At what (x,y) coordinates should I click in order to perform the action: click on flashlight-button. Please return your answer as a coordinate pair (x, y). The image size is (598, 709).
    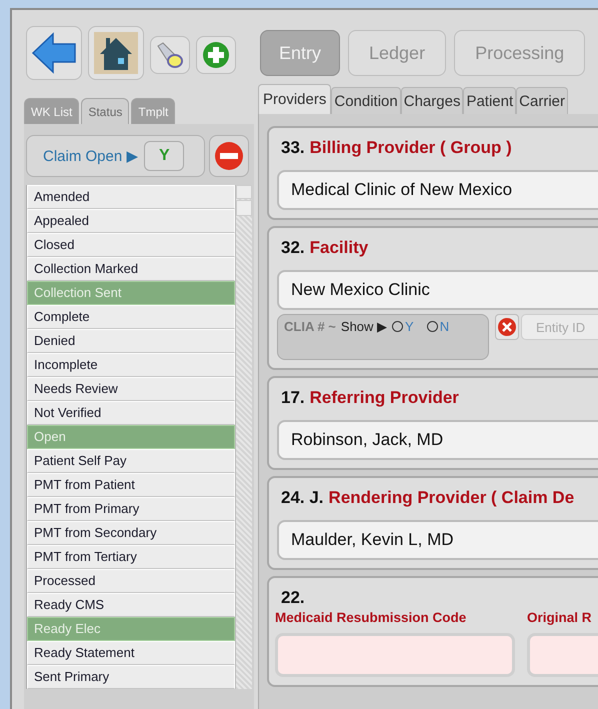
    Looking at the image, I should click on (170, 55).